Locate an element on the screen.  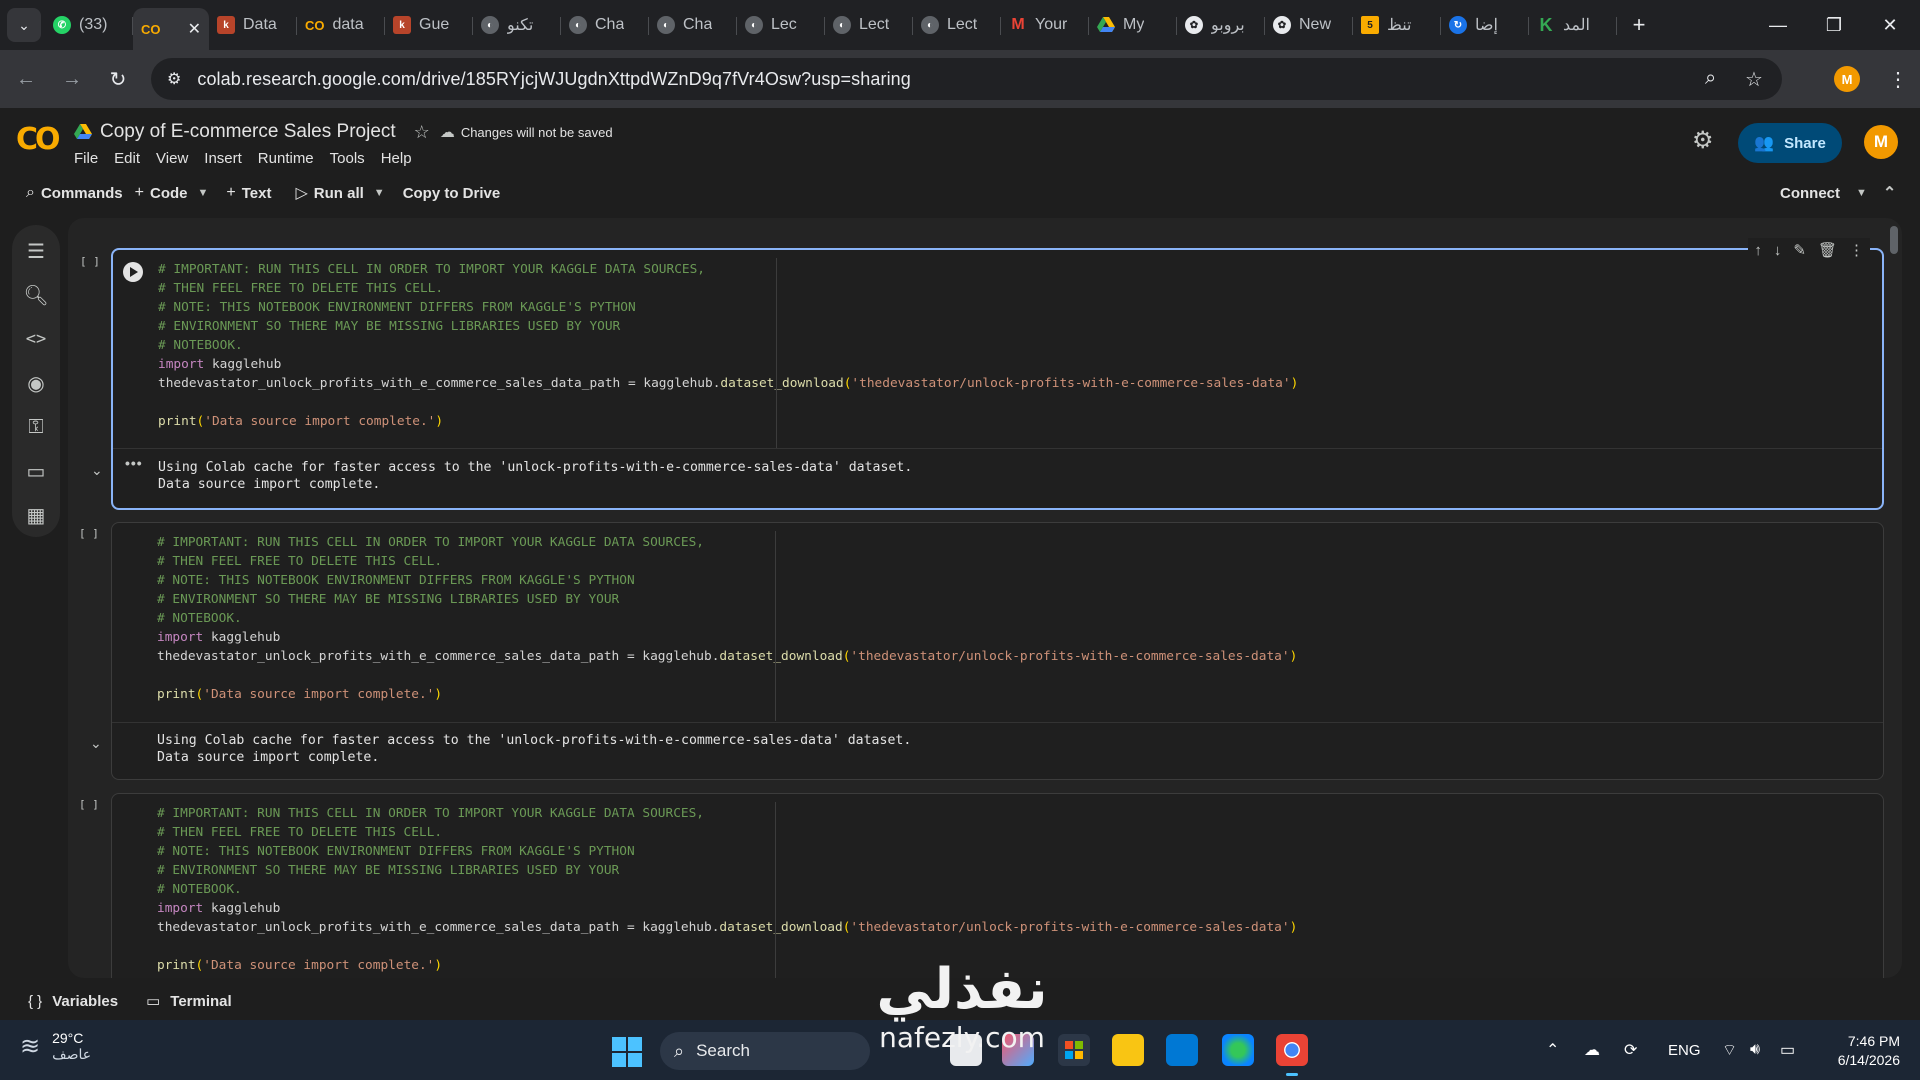
restore-button: ❐ is located at coordinates (1834, 25).